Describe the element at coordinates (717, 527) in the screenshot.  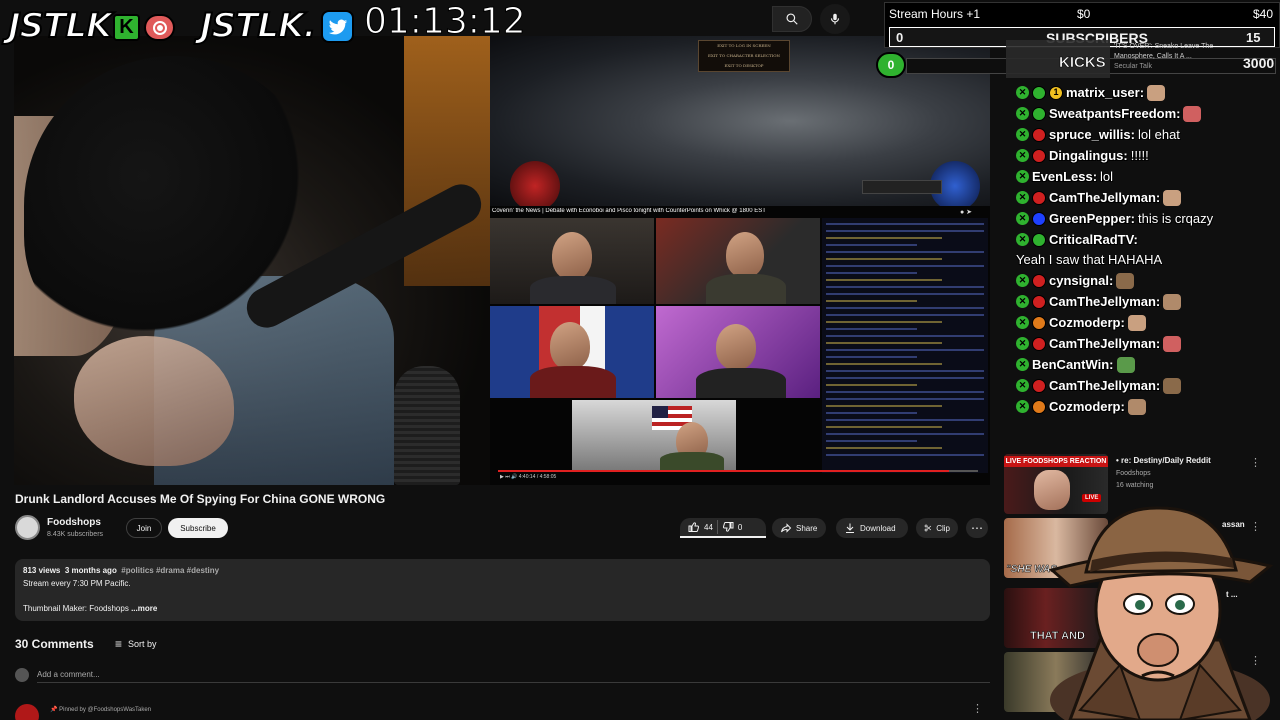
I see `like-divider` at that location.